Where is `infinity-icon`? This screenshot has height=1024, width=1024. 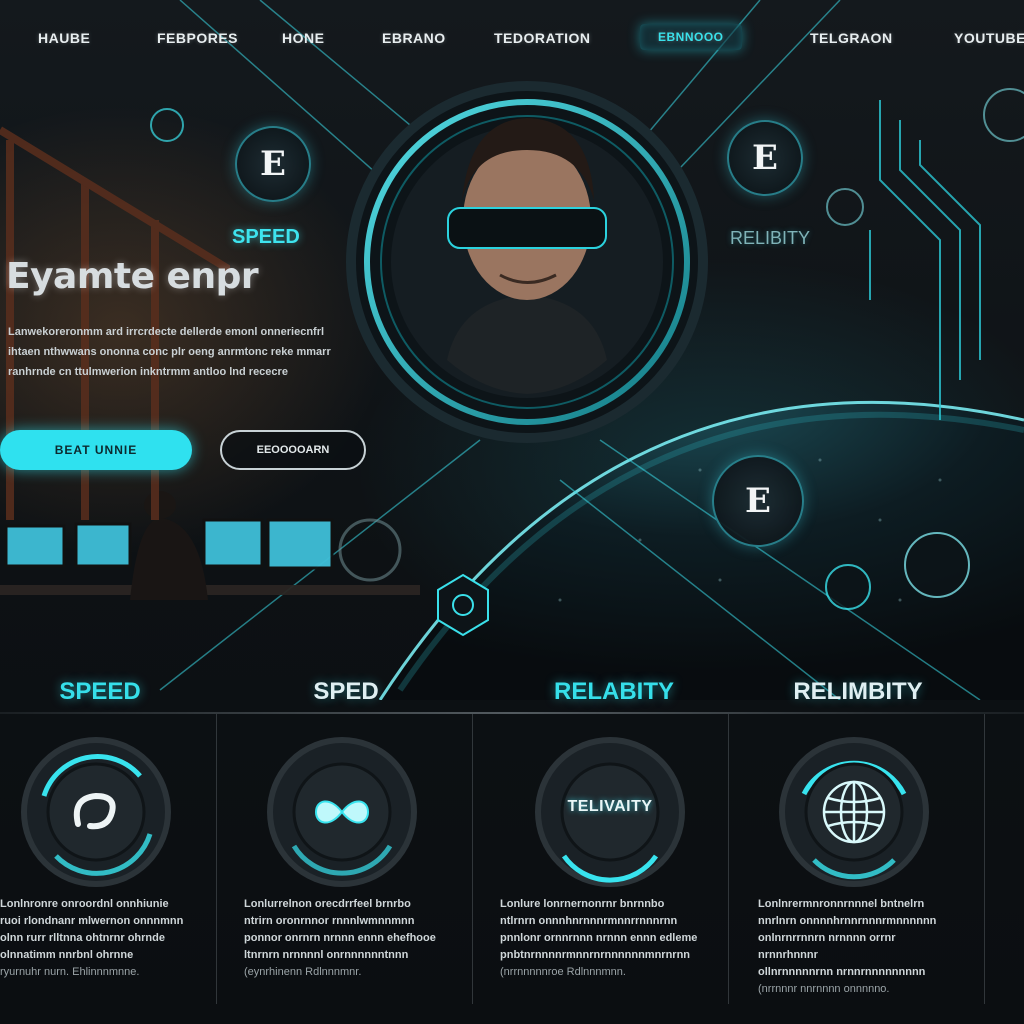
infinity-icon is located at coordinates (342, 812).